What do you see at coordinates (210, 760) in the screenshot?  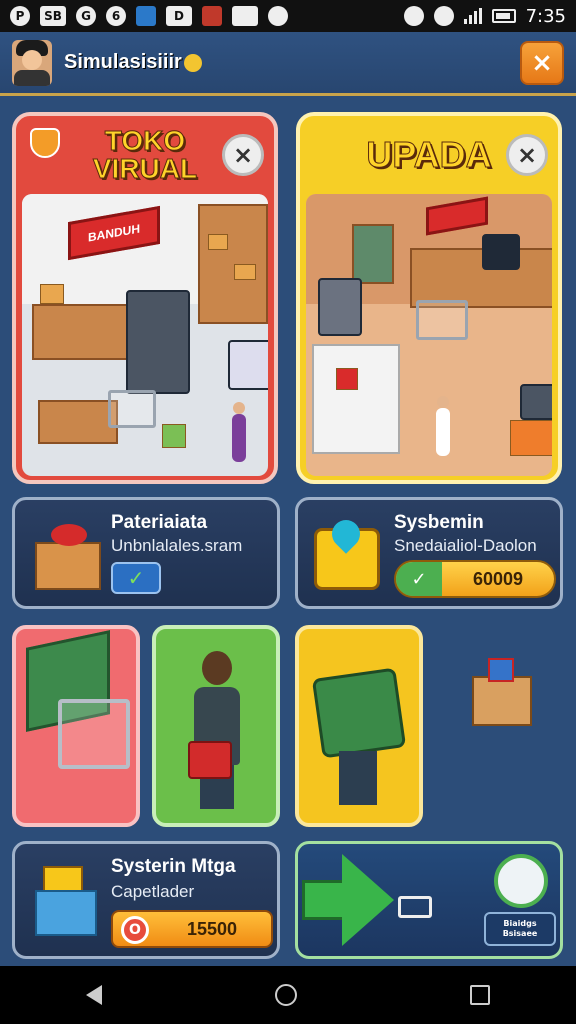 I see `shopping-bag-icon` at bounding box center [210, 760].